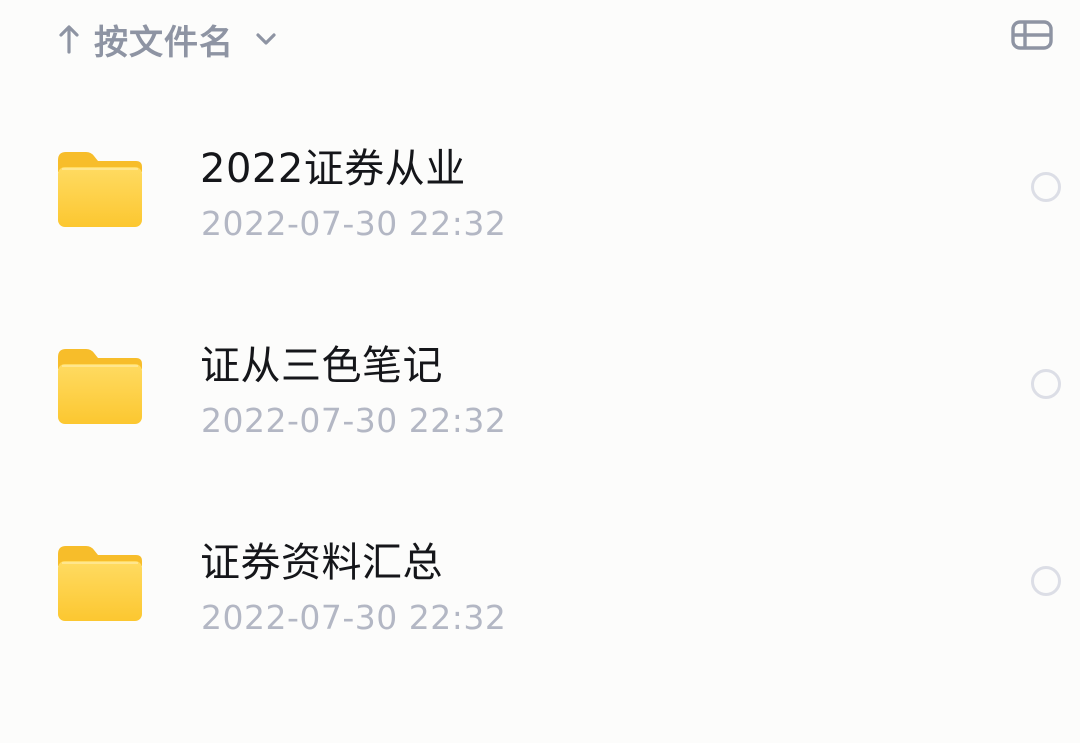 The height and width of the screenshot is (743, 1080). What do you see at coordinates (321, 563) in the screenshot?
I see `file-name: 证券资料汇总` at bounding box center [321, 563].